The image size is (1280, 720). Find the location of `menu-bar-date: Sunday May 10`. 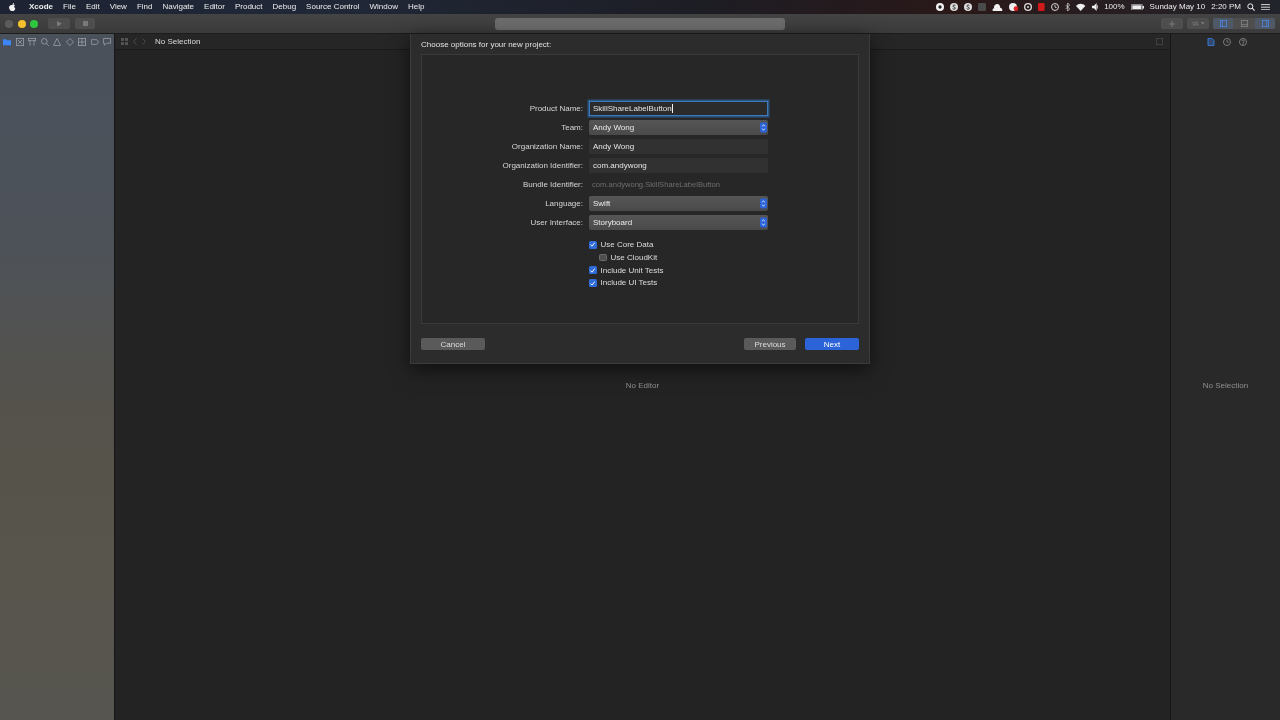

menu-bar-date: Sunday May 10 is located at coordinates (1177, 7).